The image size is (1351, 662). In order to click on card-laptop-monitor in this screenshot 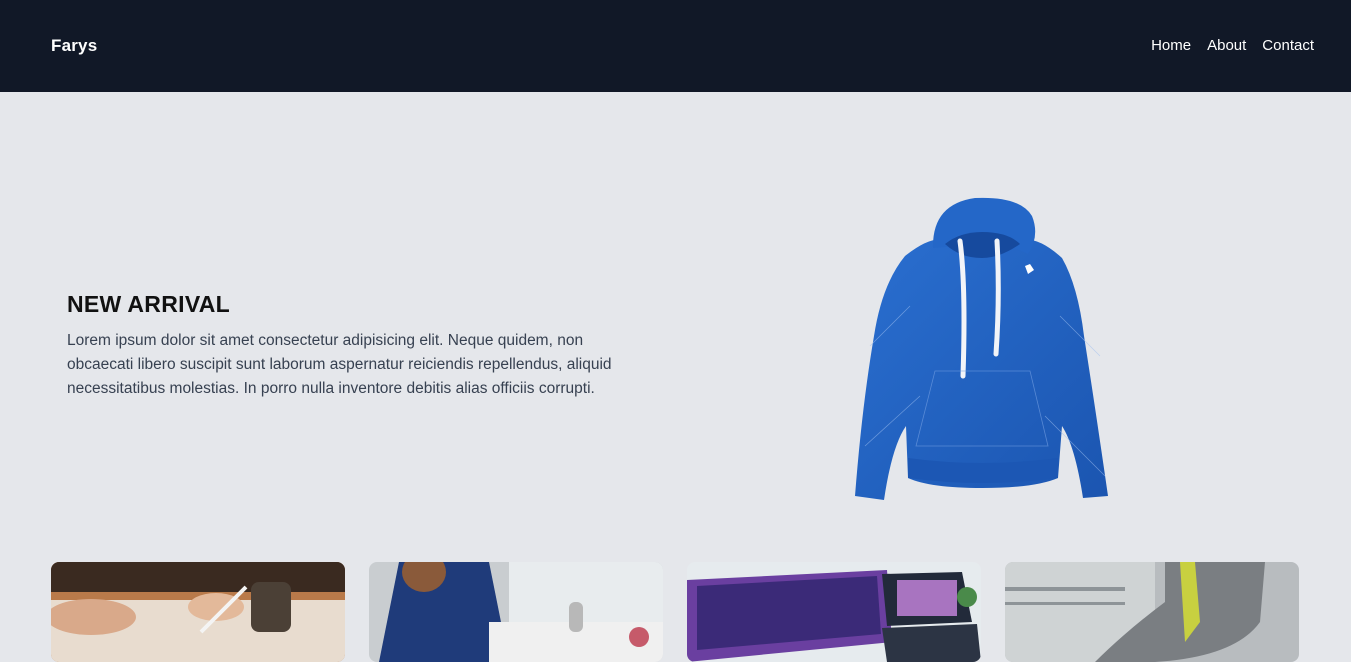, I will do `click(834, 612)`.